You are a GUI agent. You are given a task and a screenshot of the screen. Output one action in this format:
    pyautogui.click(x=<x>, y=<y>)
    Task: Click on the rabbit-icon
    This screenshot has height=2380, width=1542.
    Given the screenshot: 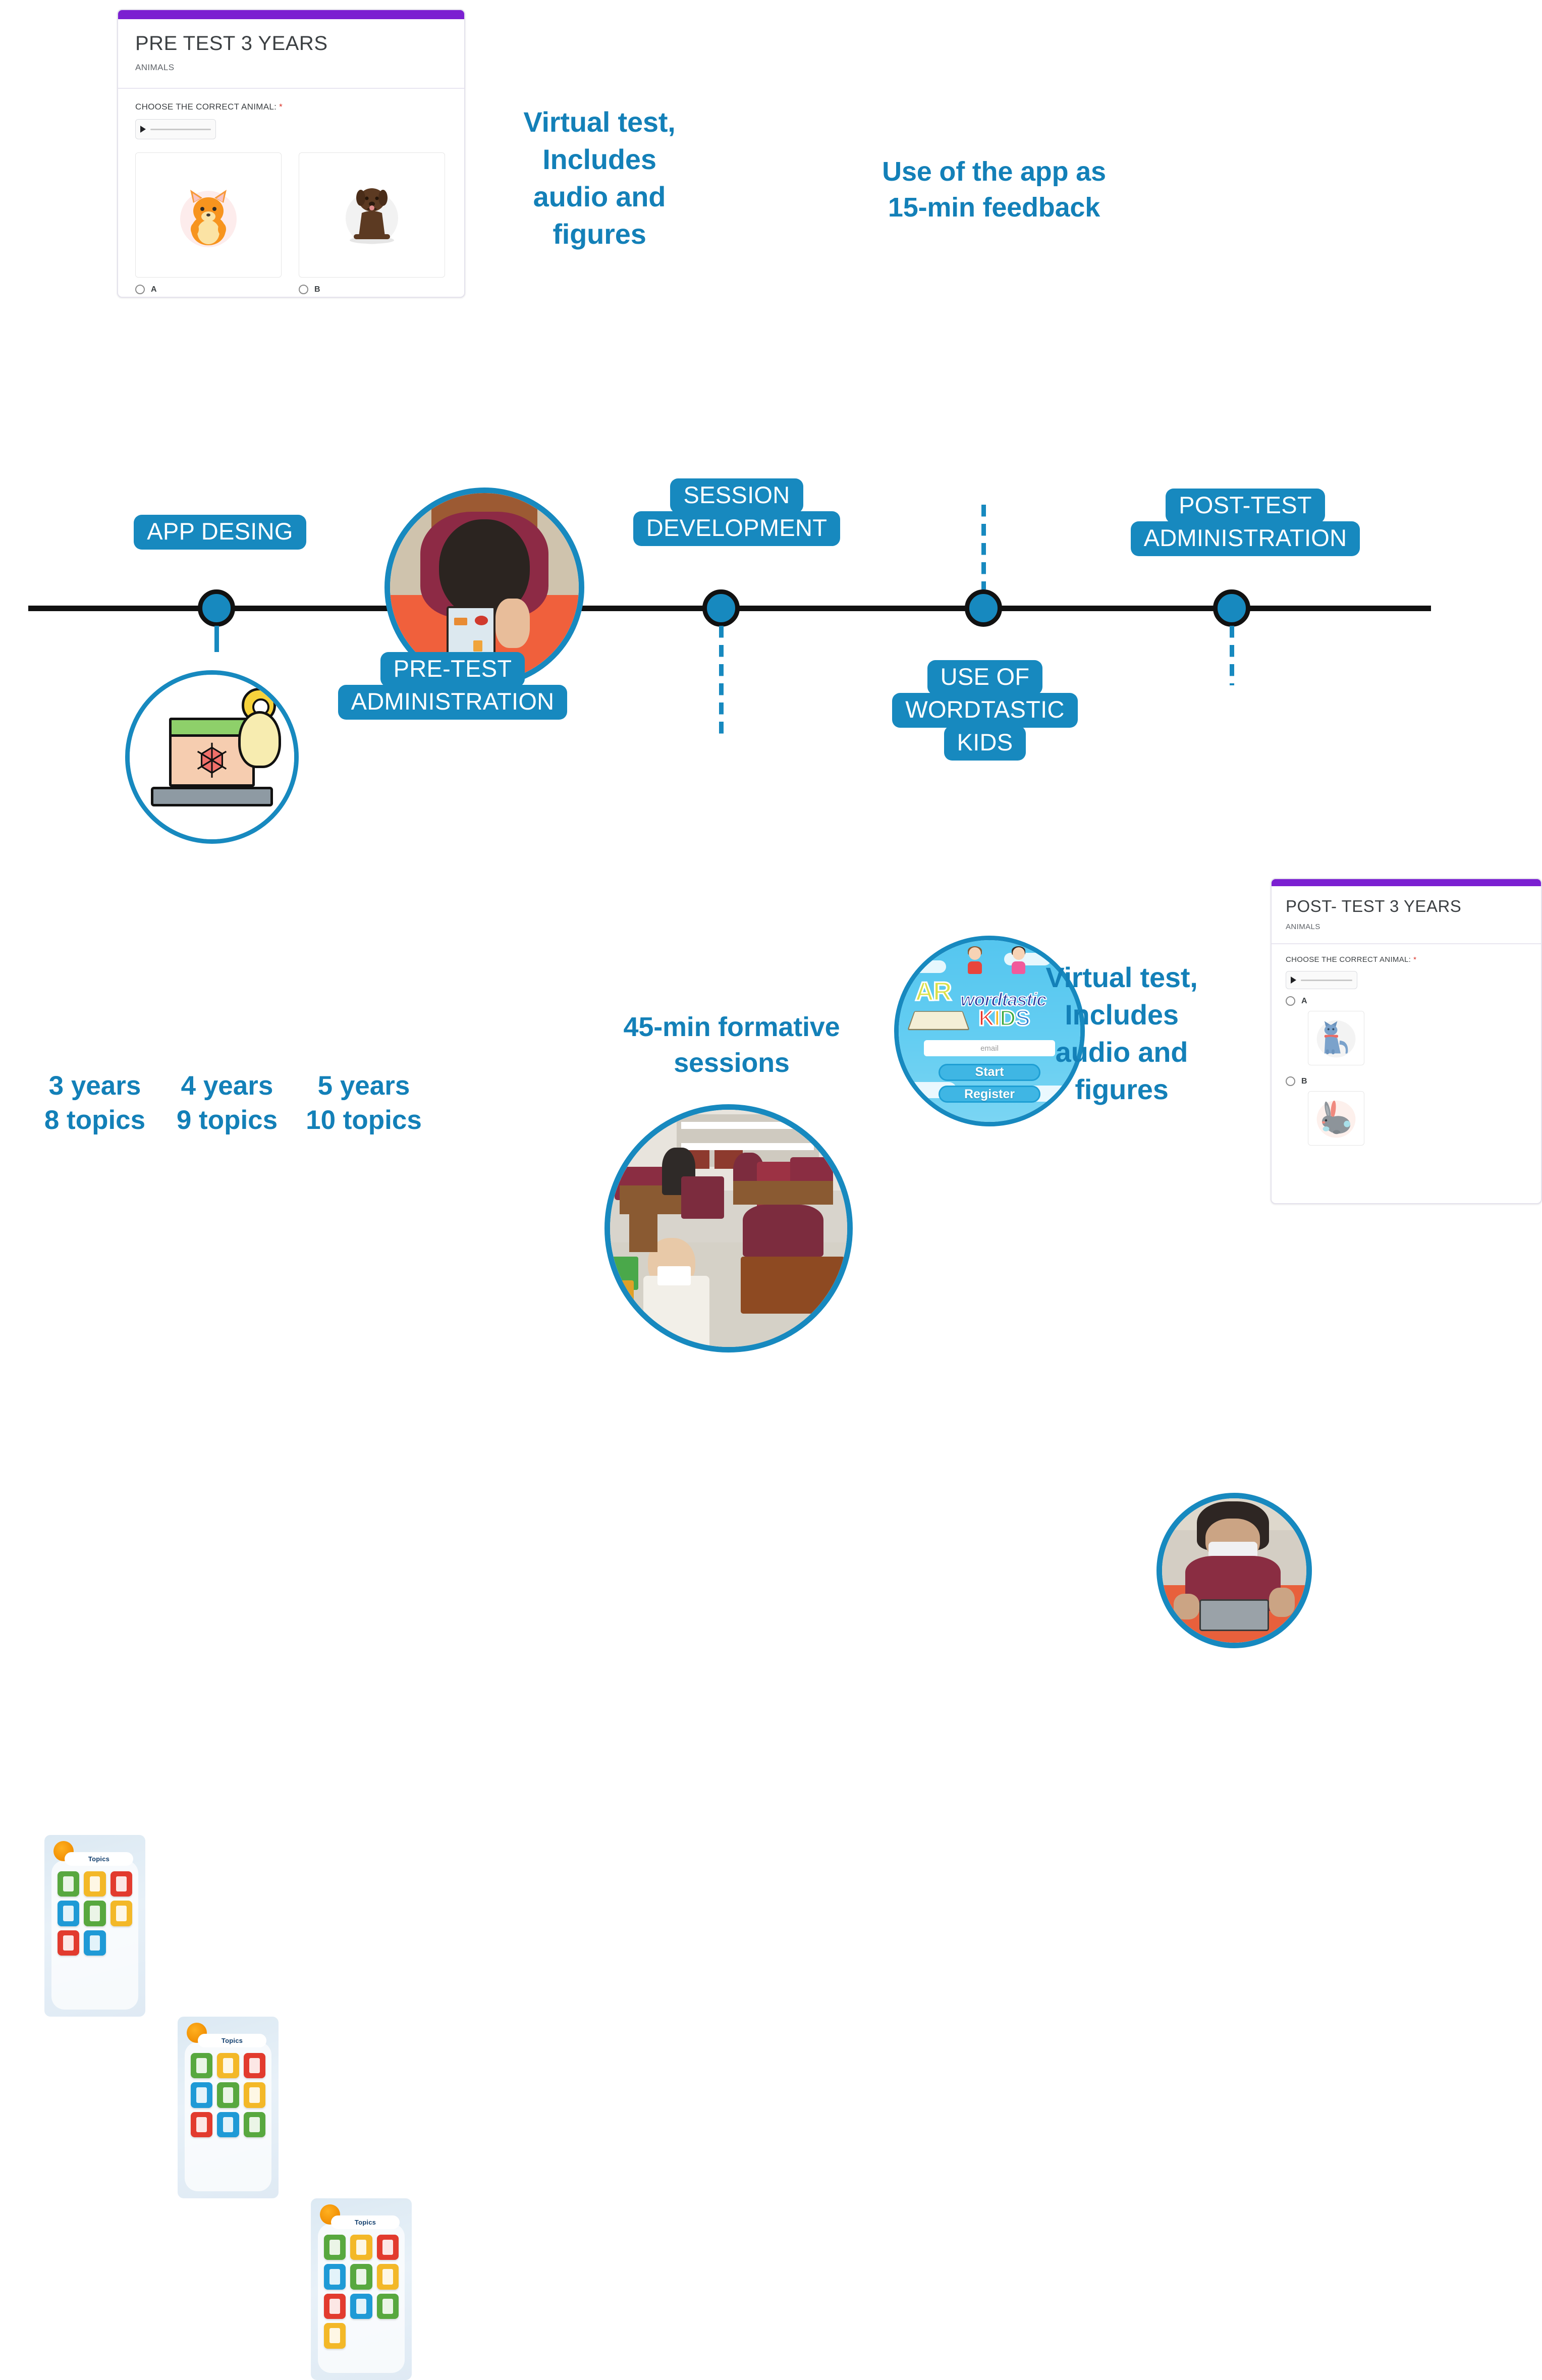 What is the action you would take?
    pyautogui.click(x=1336, y=1119)
    